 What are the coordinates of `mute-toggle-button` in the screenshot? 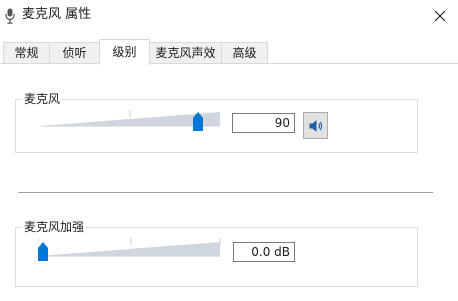 It's located at (315, 125).